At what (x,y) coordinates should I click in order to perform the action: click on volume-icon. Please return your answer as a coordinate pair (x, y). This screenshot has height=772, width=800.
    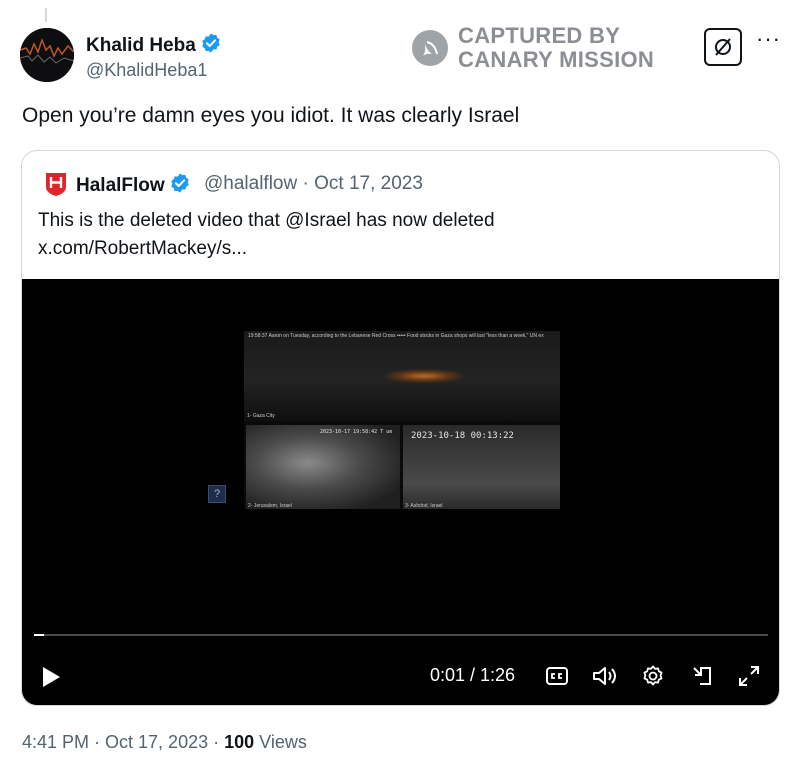
    Looking at the image, I should click on (604, 676).